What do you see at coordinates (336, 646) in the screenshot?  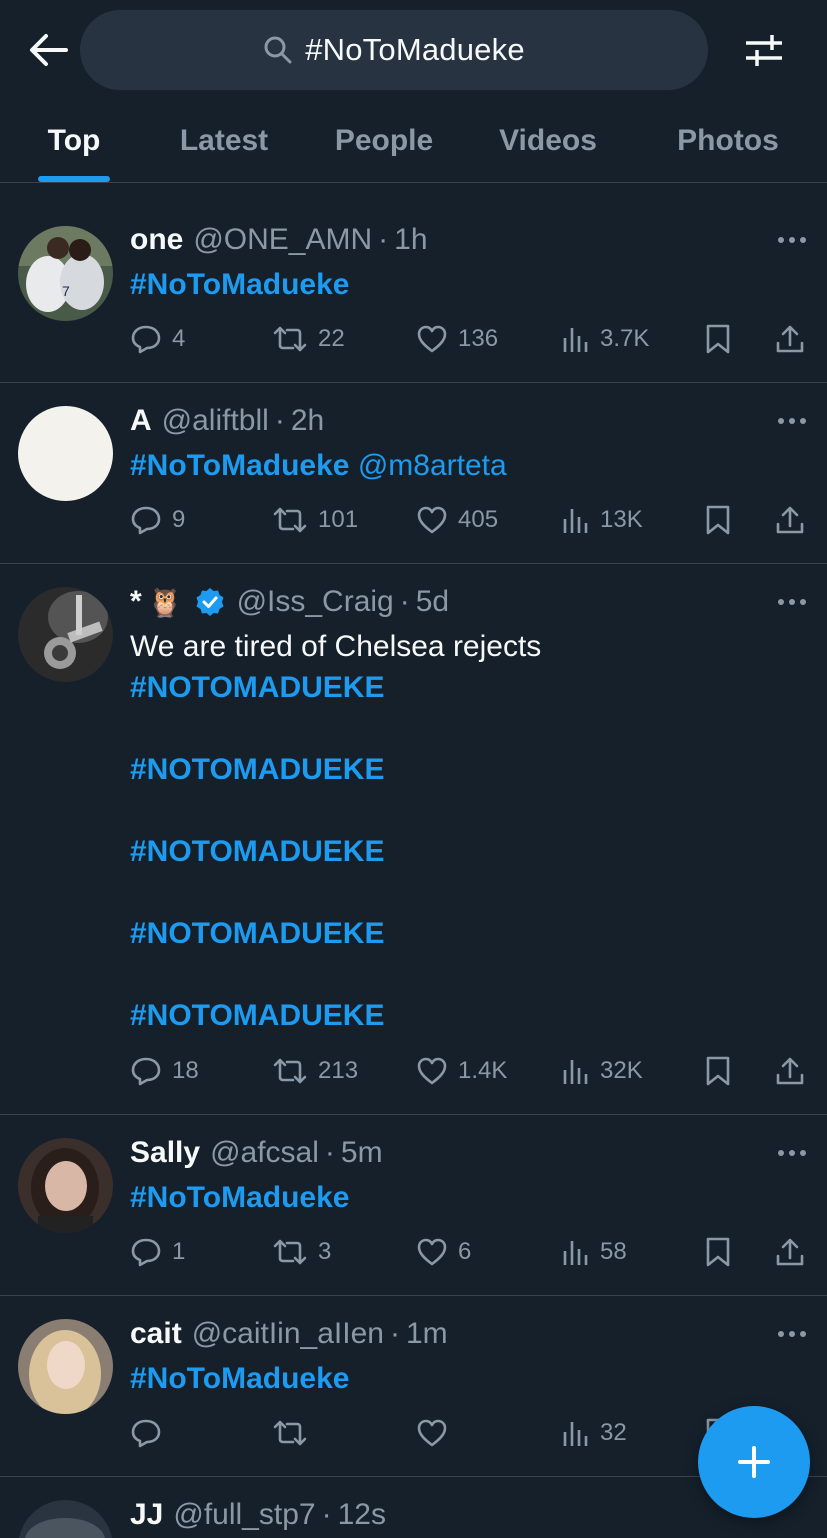 I see `tweet-text-line: We are tired of Chelsea rejects` at bounding box center [336, 646].